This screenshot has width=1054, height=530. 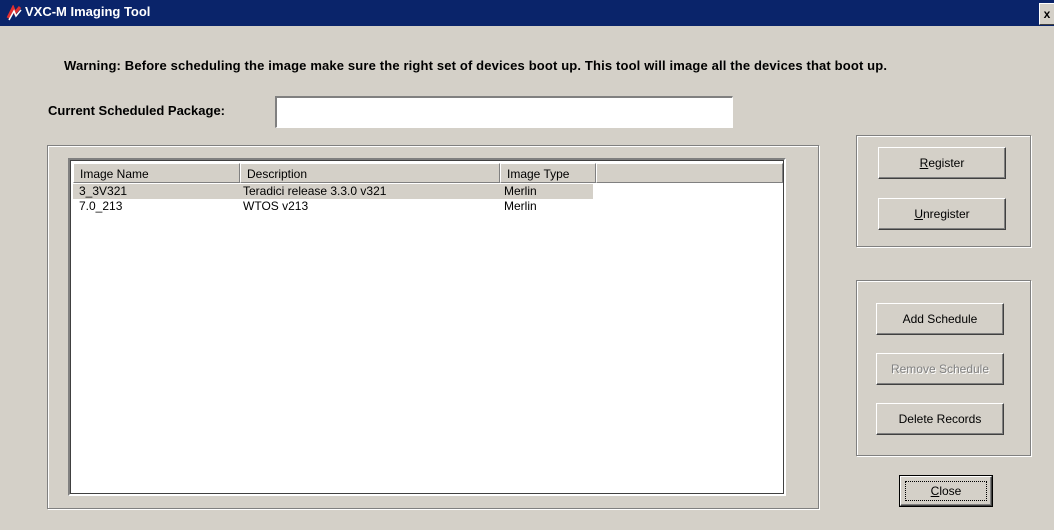 What do you see at coordinates (940, 369) in the screenshot?
I see `remove-schedule-button: Remove Schedule` at bounding box center [940, 369].